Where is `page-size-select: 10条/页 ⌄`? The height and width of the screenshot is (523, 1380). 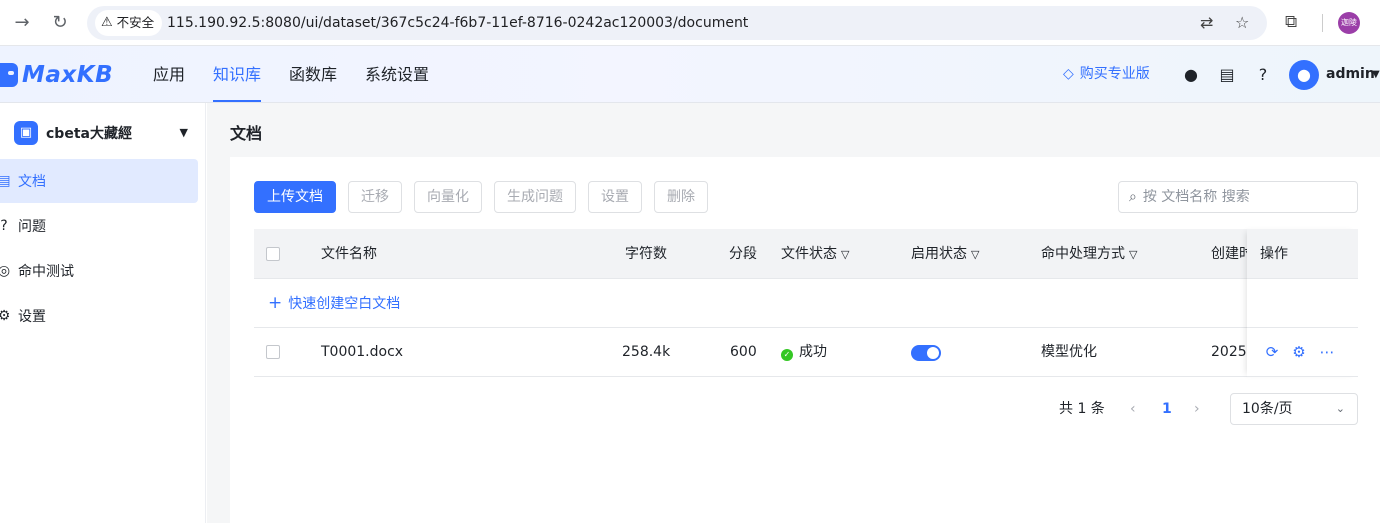 page-size-select: 10条/页 ⌄ is located at coordinates (1294, 409).